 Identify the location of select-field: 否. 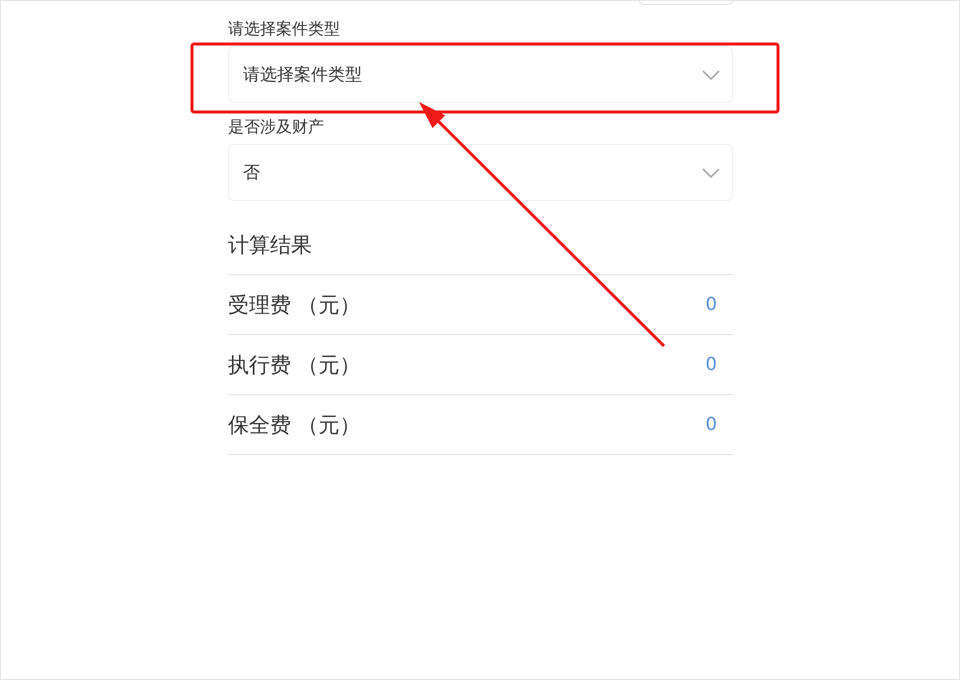
(480, 172).